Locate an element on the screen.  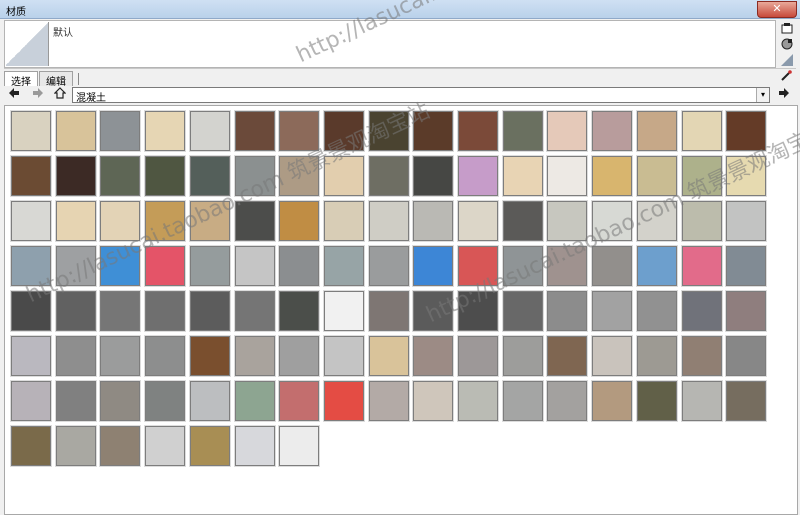
default-material-icon is located at coordinates (787, 60).